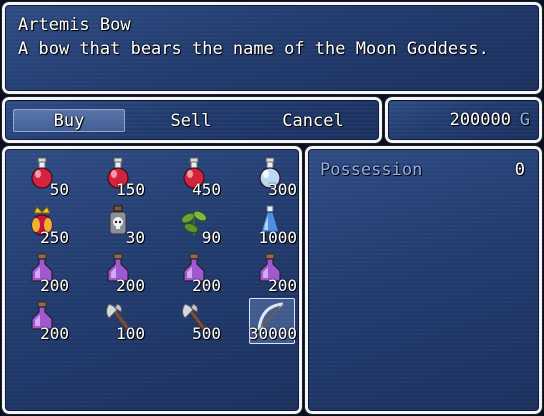 The height and width of the screenshot is (416, 544). I want to click on gold-window: 200000 G, so click(463, 120).